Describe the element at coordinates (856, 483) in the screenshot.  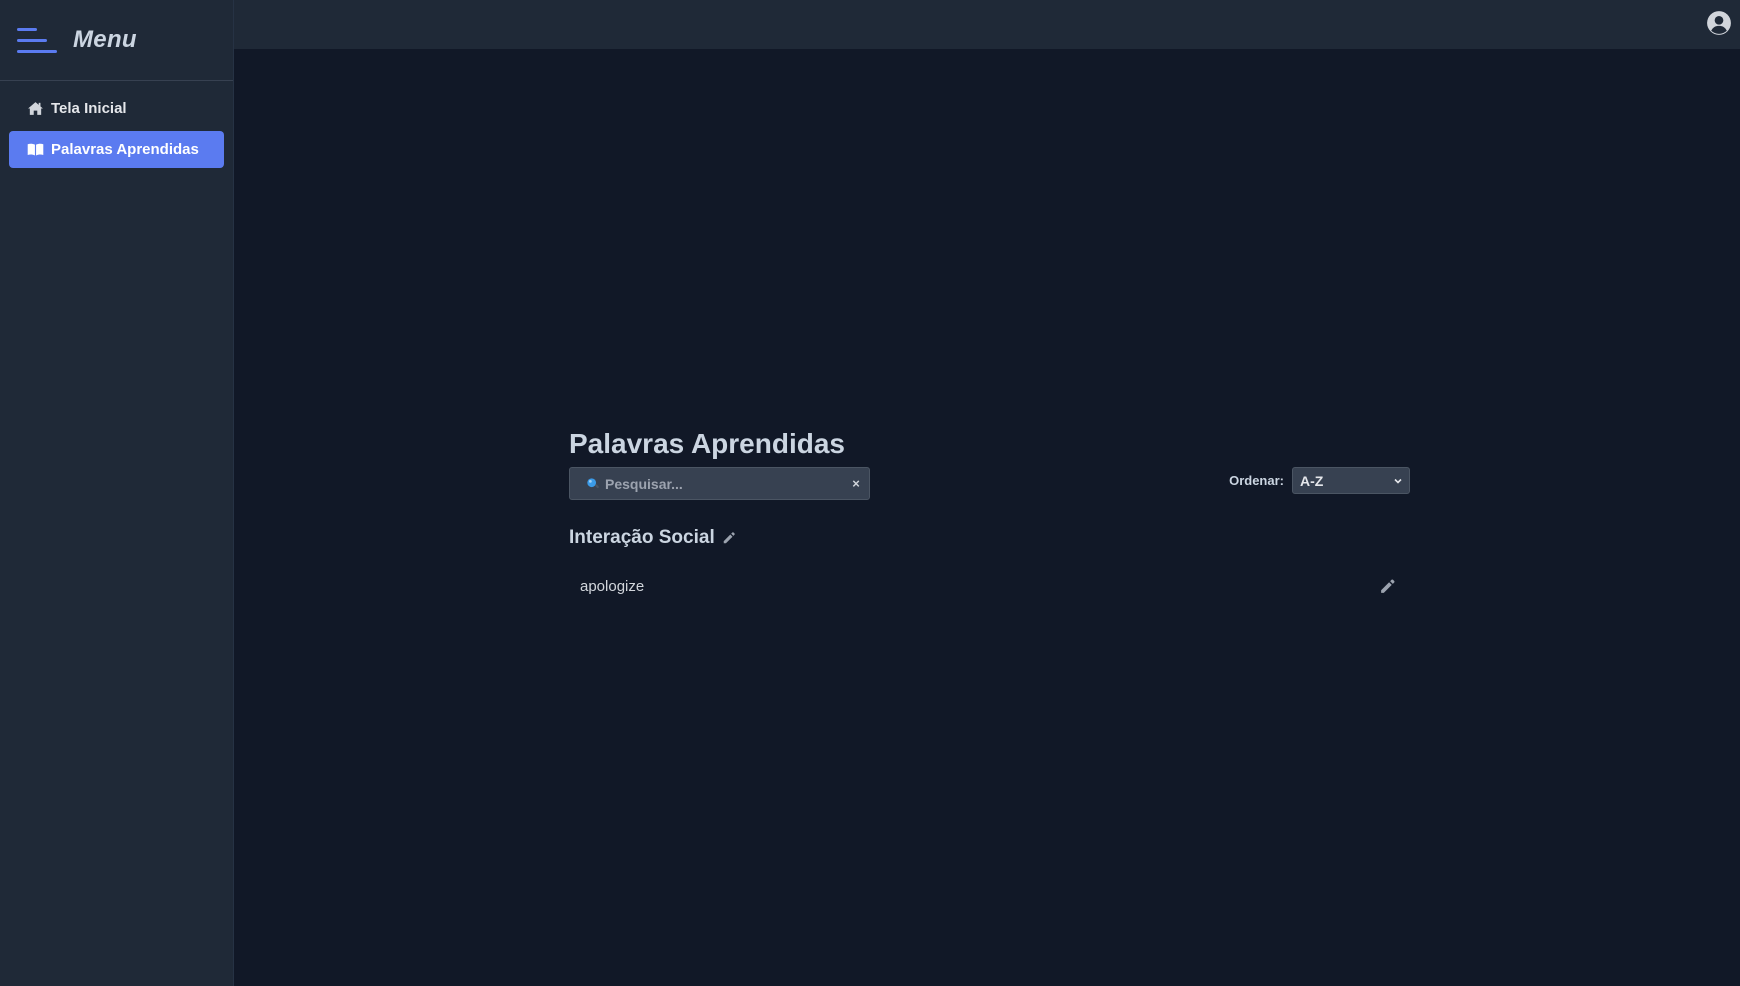
I see `clear-search-button: ×` at that location.